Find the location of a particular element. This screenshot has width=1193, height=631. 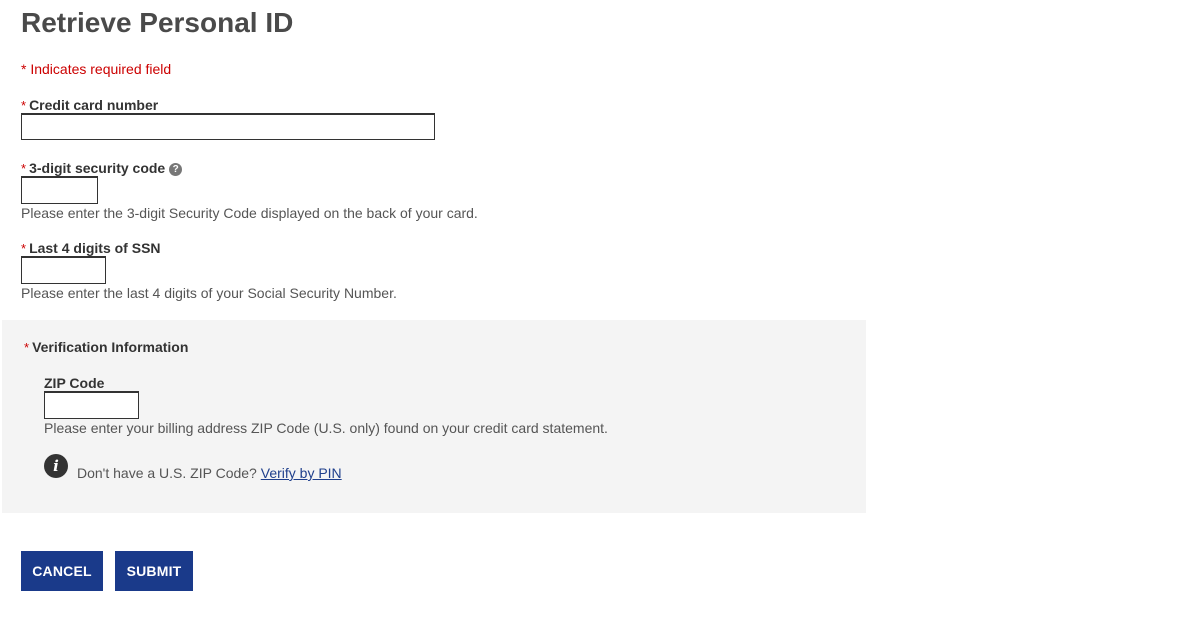

info-icon: i is located at coordinates (56, 466).